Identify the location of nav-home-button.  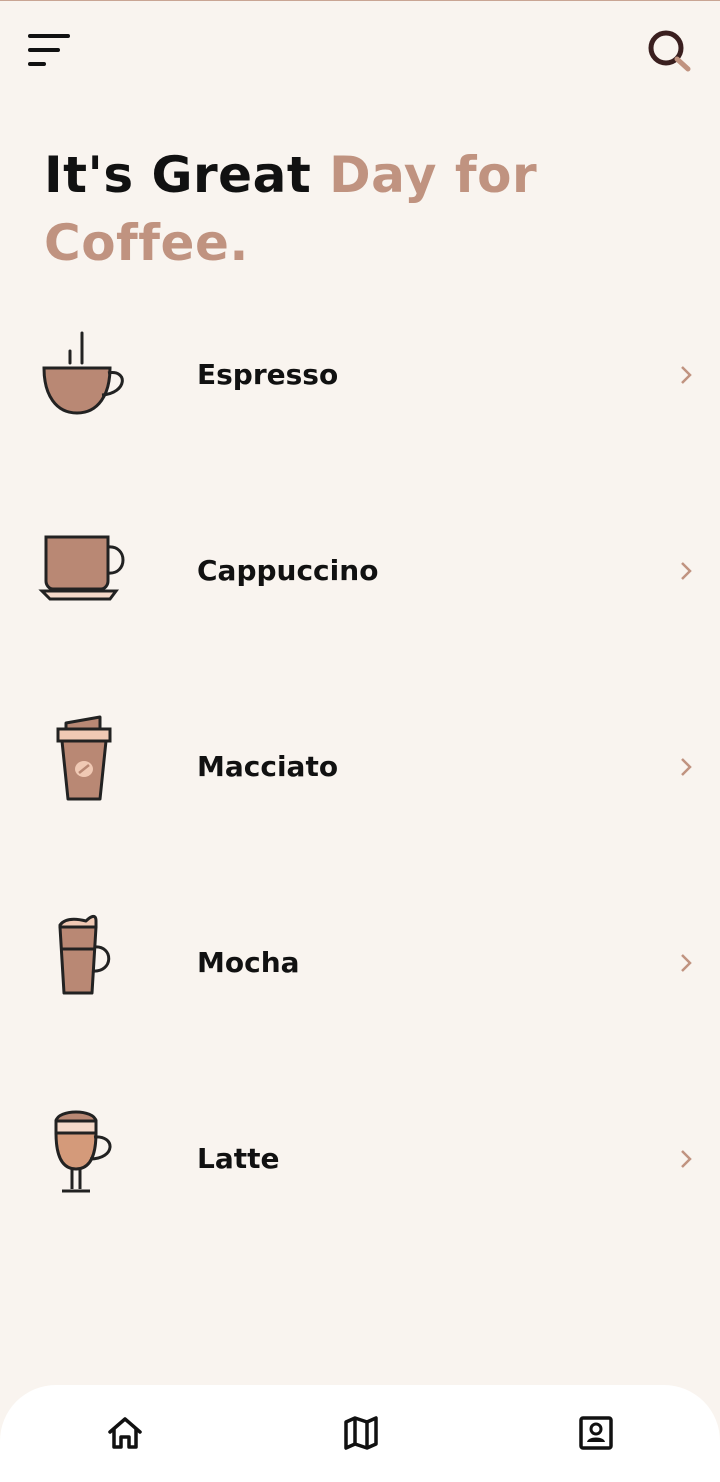
(125, 1433).